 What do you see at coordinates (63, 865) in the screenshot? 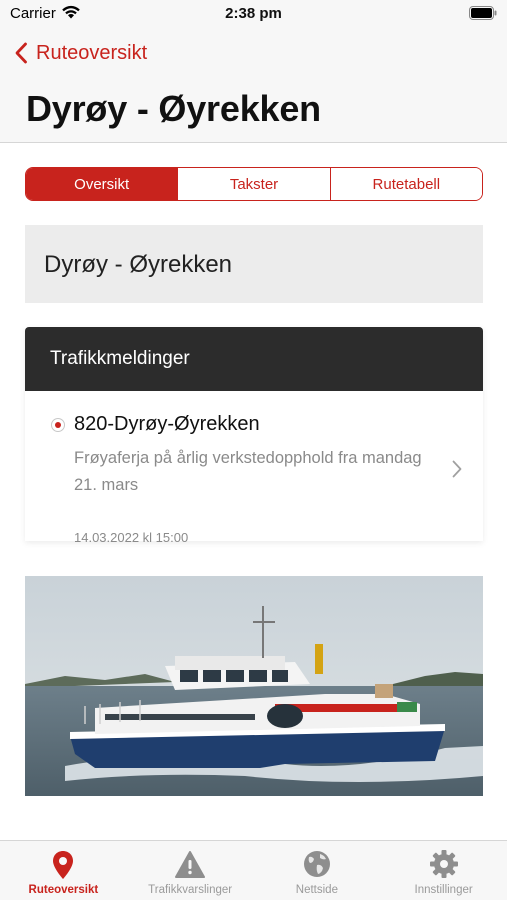
I see `location-pin-icon` at bounding box center [63, 865].